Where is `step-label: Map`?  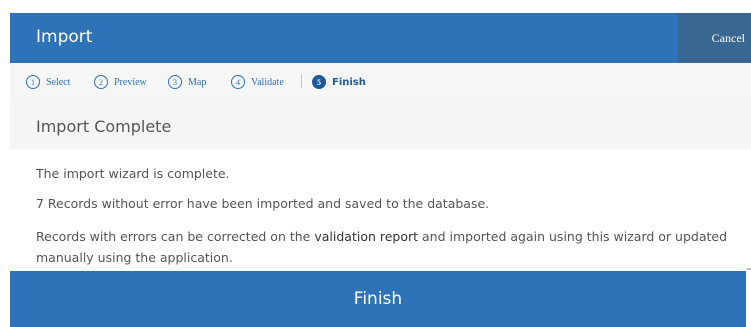
step-label: Map is located at coordinates (197, 82).